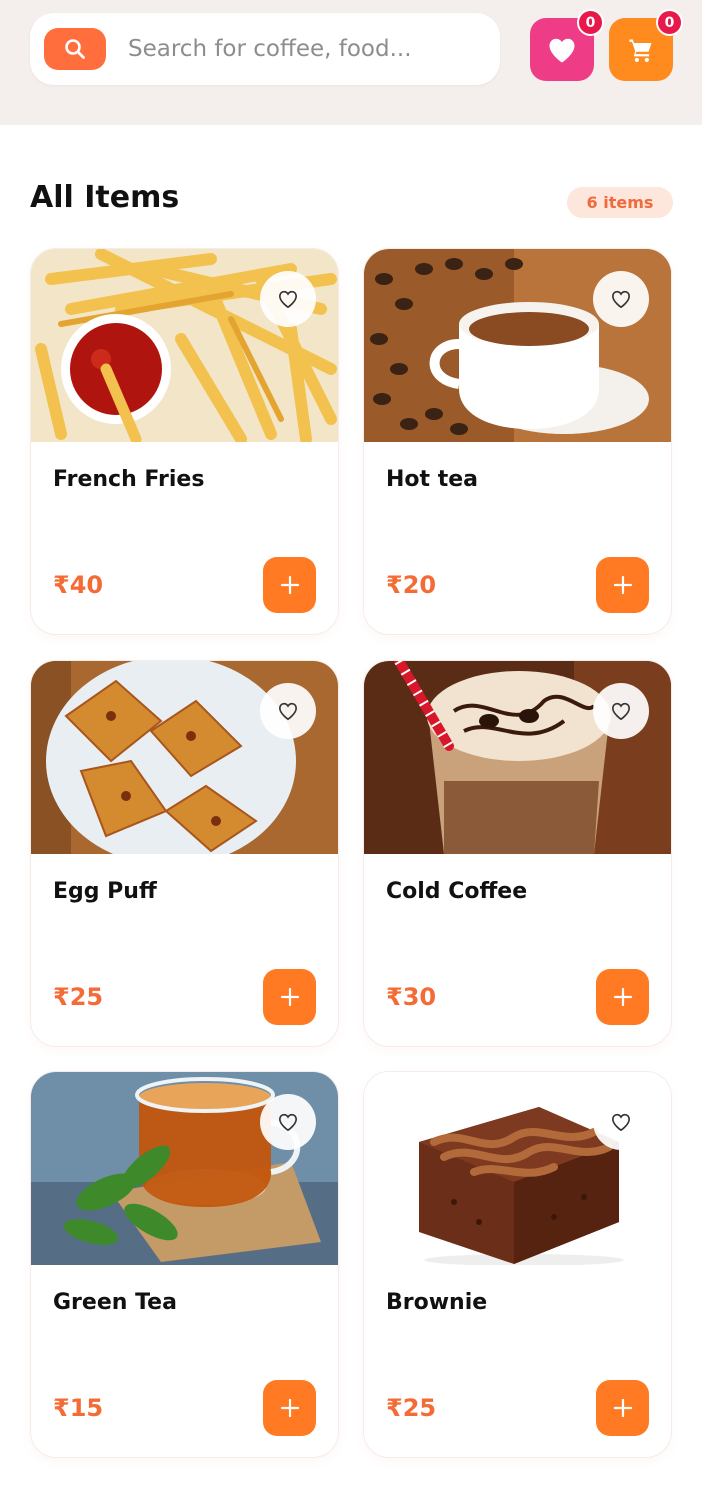 The image size is (702, 1496). I want to click on product-name: Green Tea, so click(115, 1302).